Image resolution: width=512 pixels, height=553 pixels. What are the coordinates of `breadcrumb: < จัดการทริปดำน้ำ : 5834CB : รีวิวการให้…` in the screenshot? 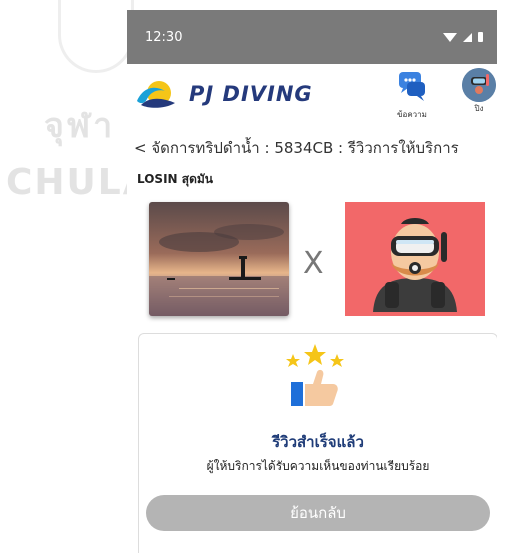 It's located at (296, 148).